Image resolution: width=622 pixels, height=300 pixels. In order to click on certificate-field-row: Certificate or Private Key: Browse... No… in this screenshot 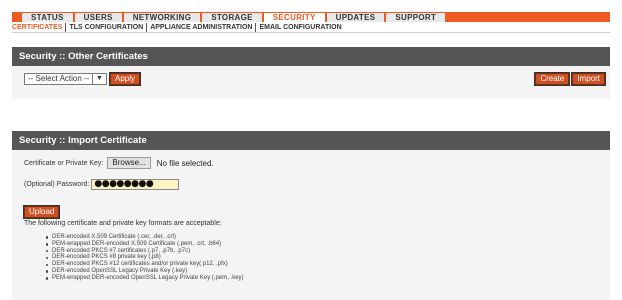, I will do `click(119, 163)`.